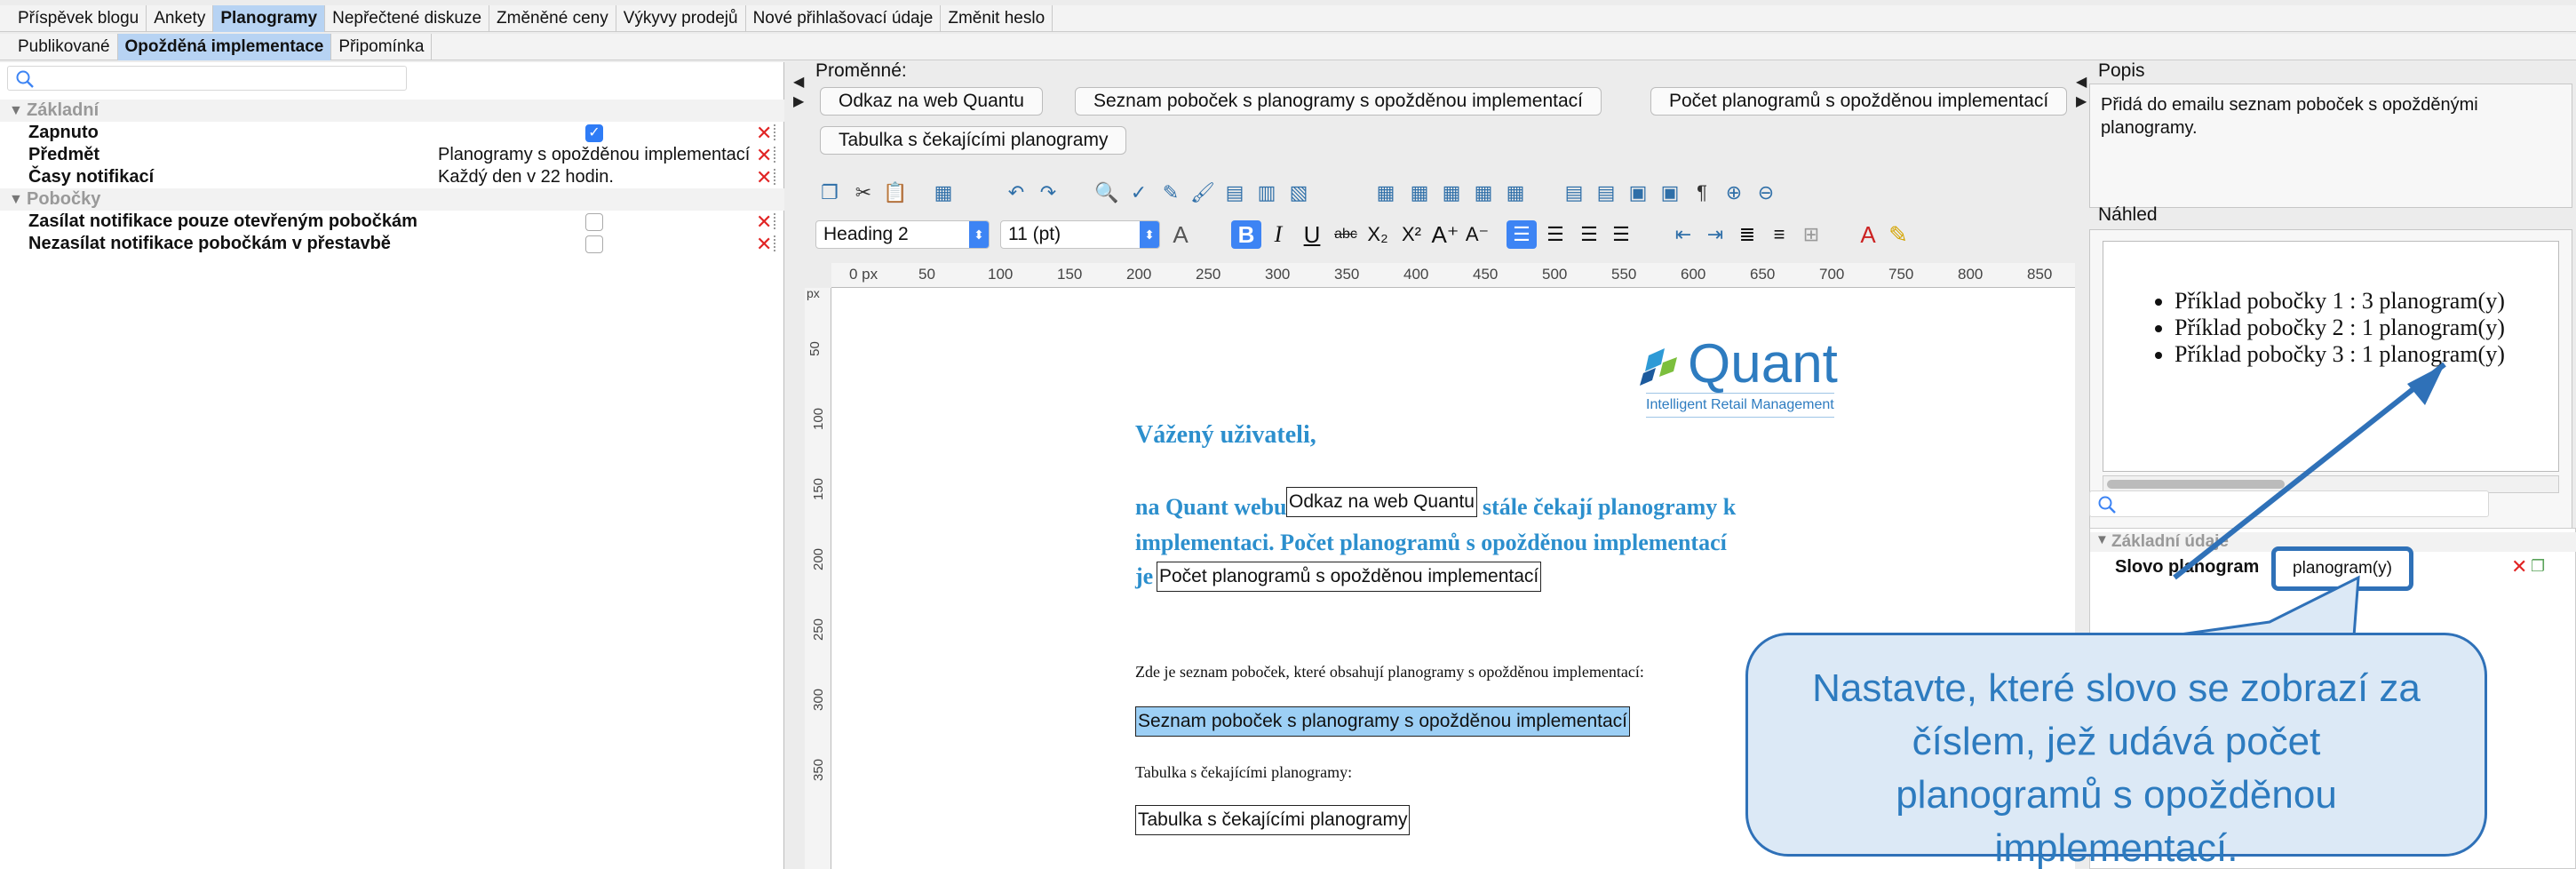 This screenshot has width=2576, height=869. I want to click on cut-icon: ✂, so click(863, 193).